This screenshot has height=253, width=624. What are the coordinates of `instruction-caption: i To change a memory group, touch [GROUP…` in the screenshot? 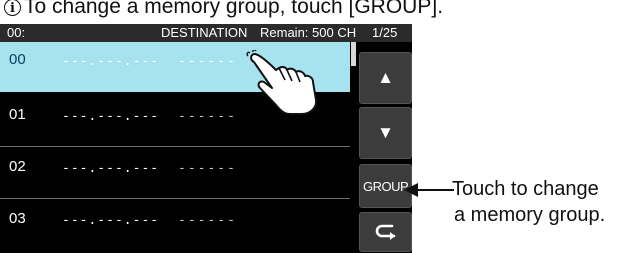 It's located at (223, 10).